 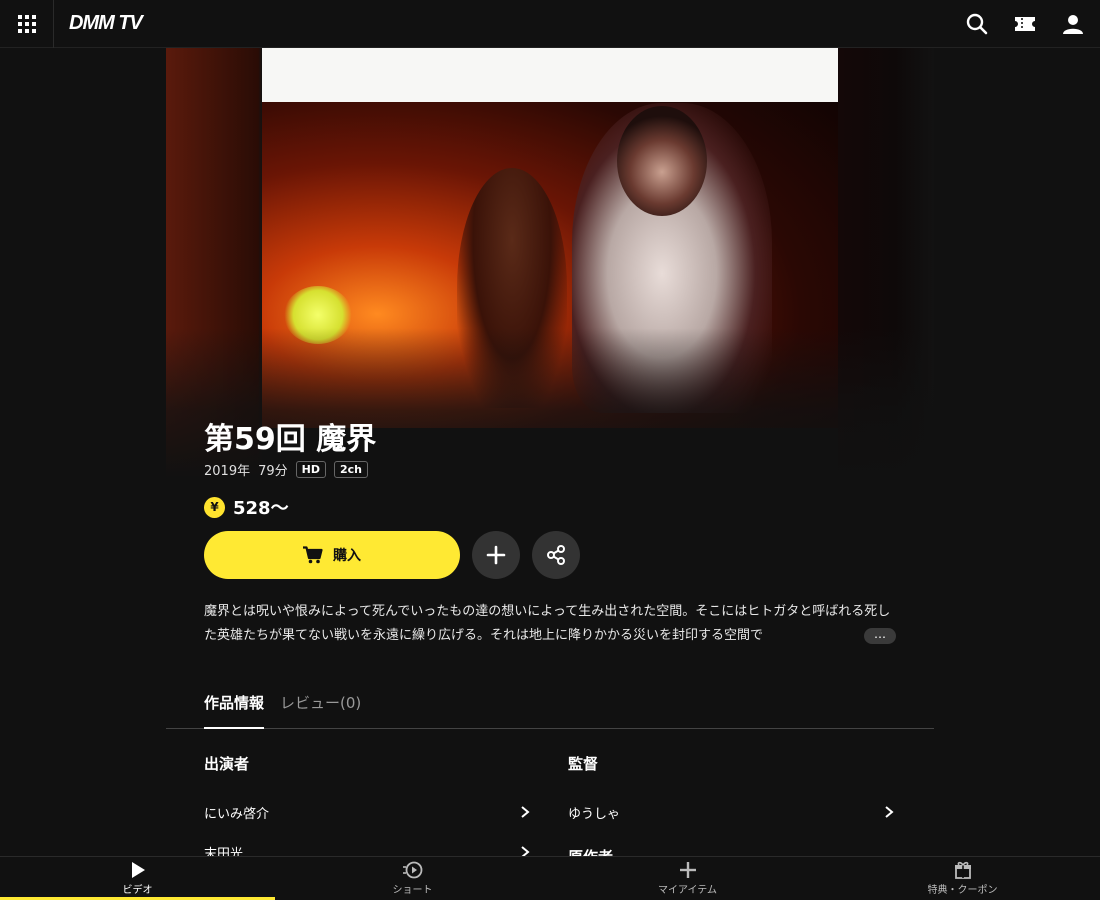 I want to click on share-button, so click(x=556, y=555).